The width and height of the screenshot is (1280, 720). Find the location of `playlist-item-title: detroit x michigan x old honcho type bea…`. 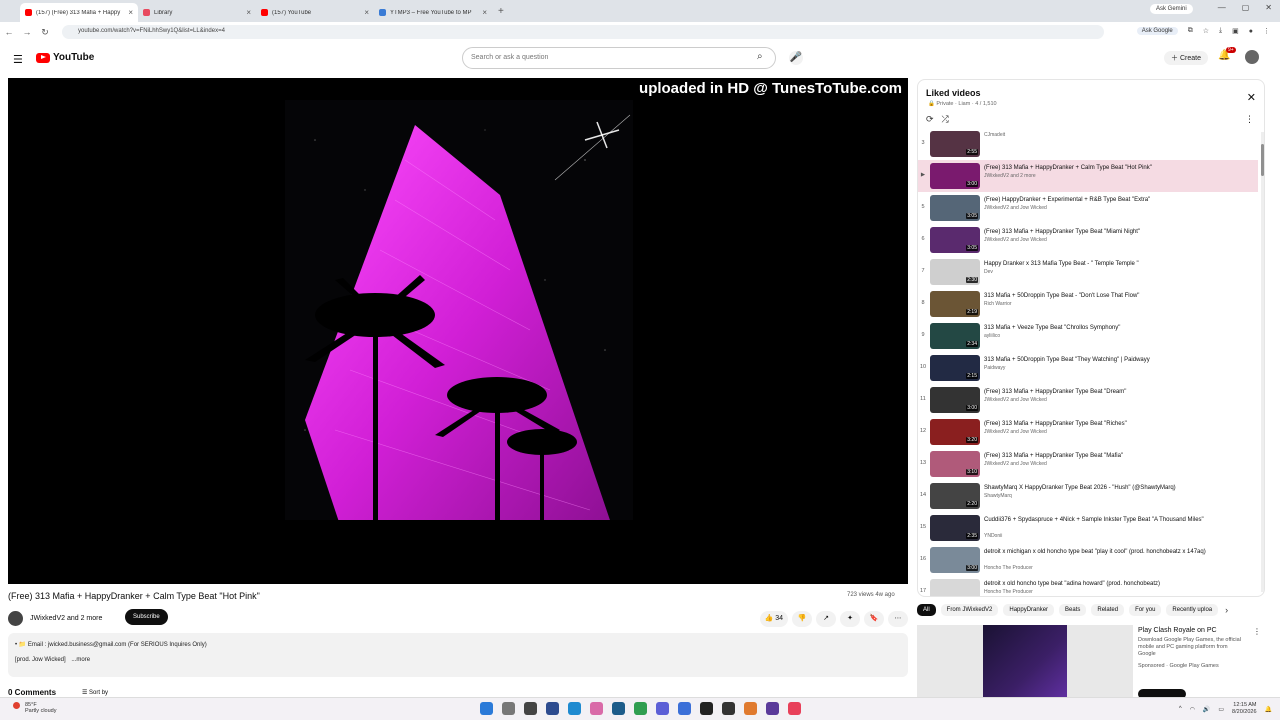

playlist-item-title: detroit x michigan x old honcho type bea… is located at coordinates (1109, 552).